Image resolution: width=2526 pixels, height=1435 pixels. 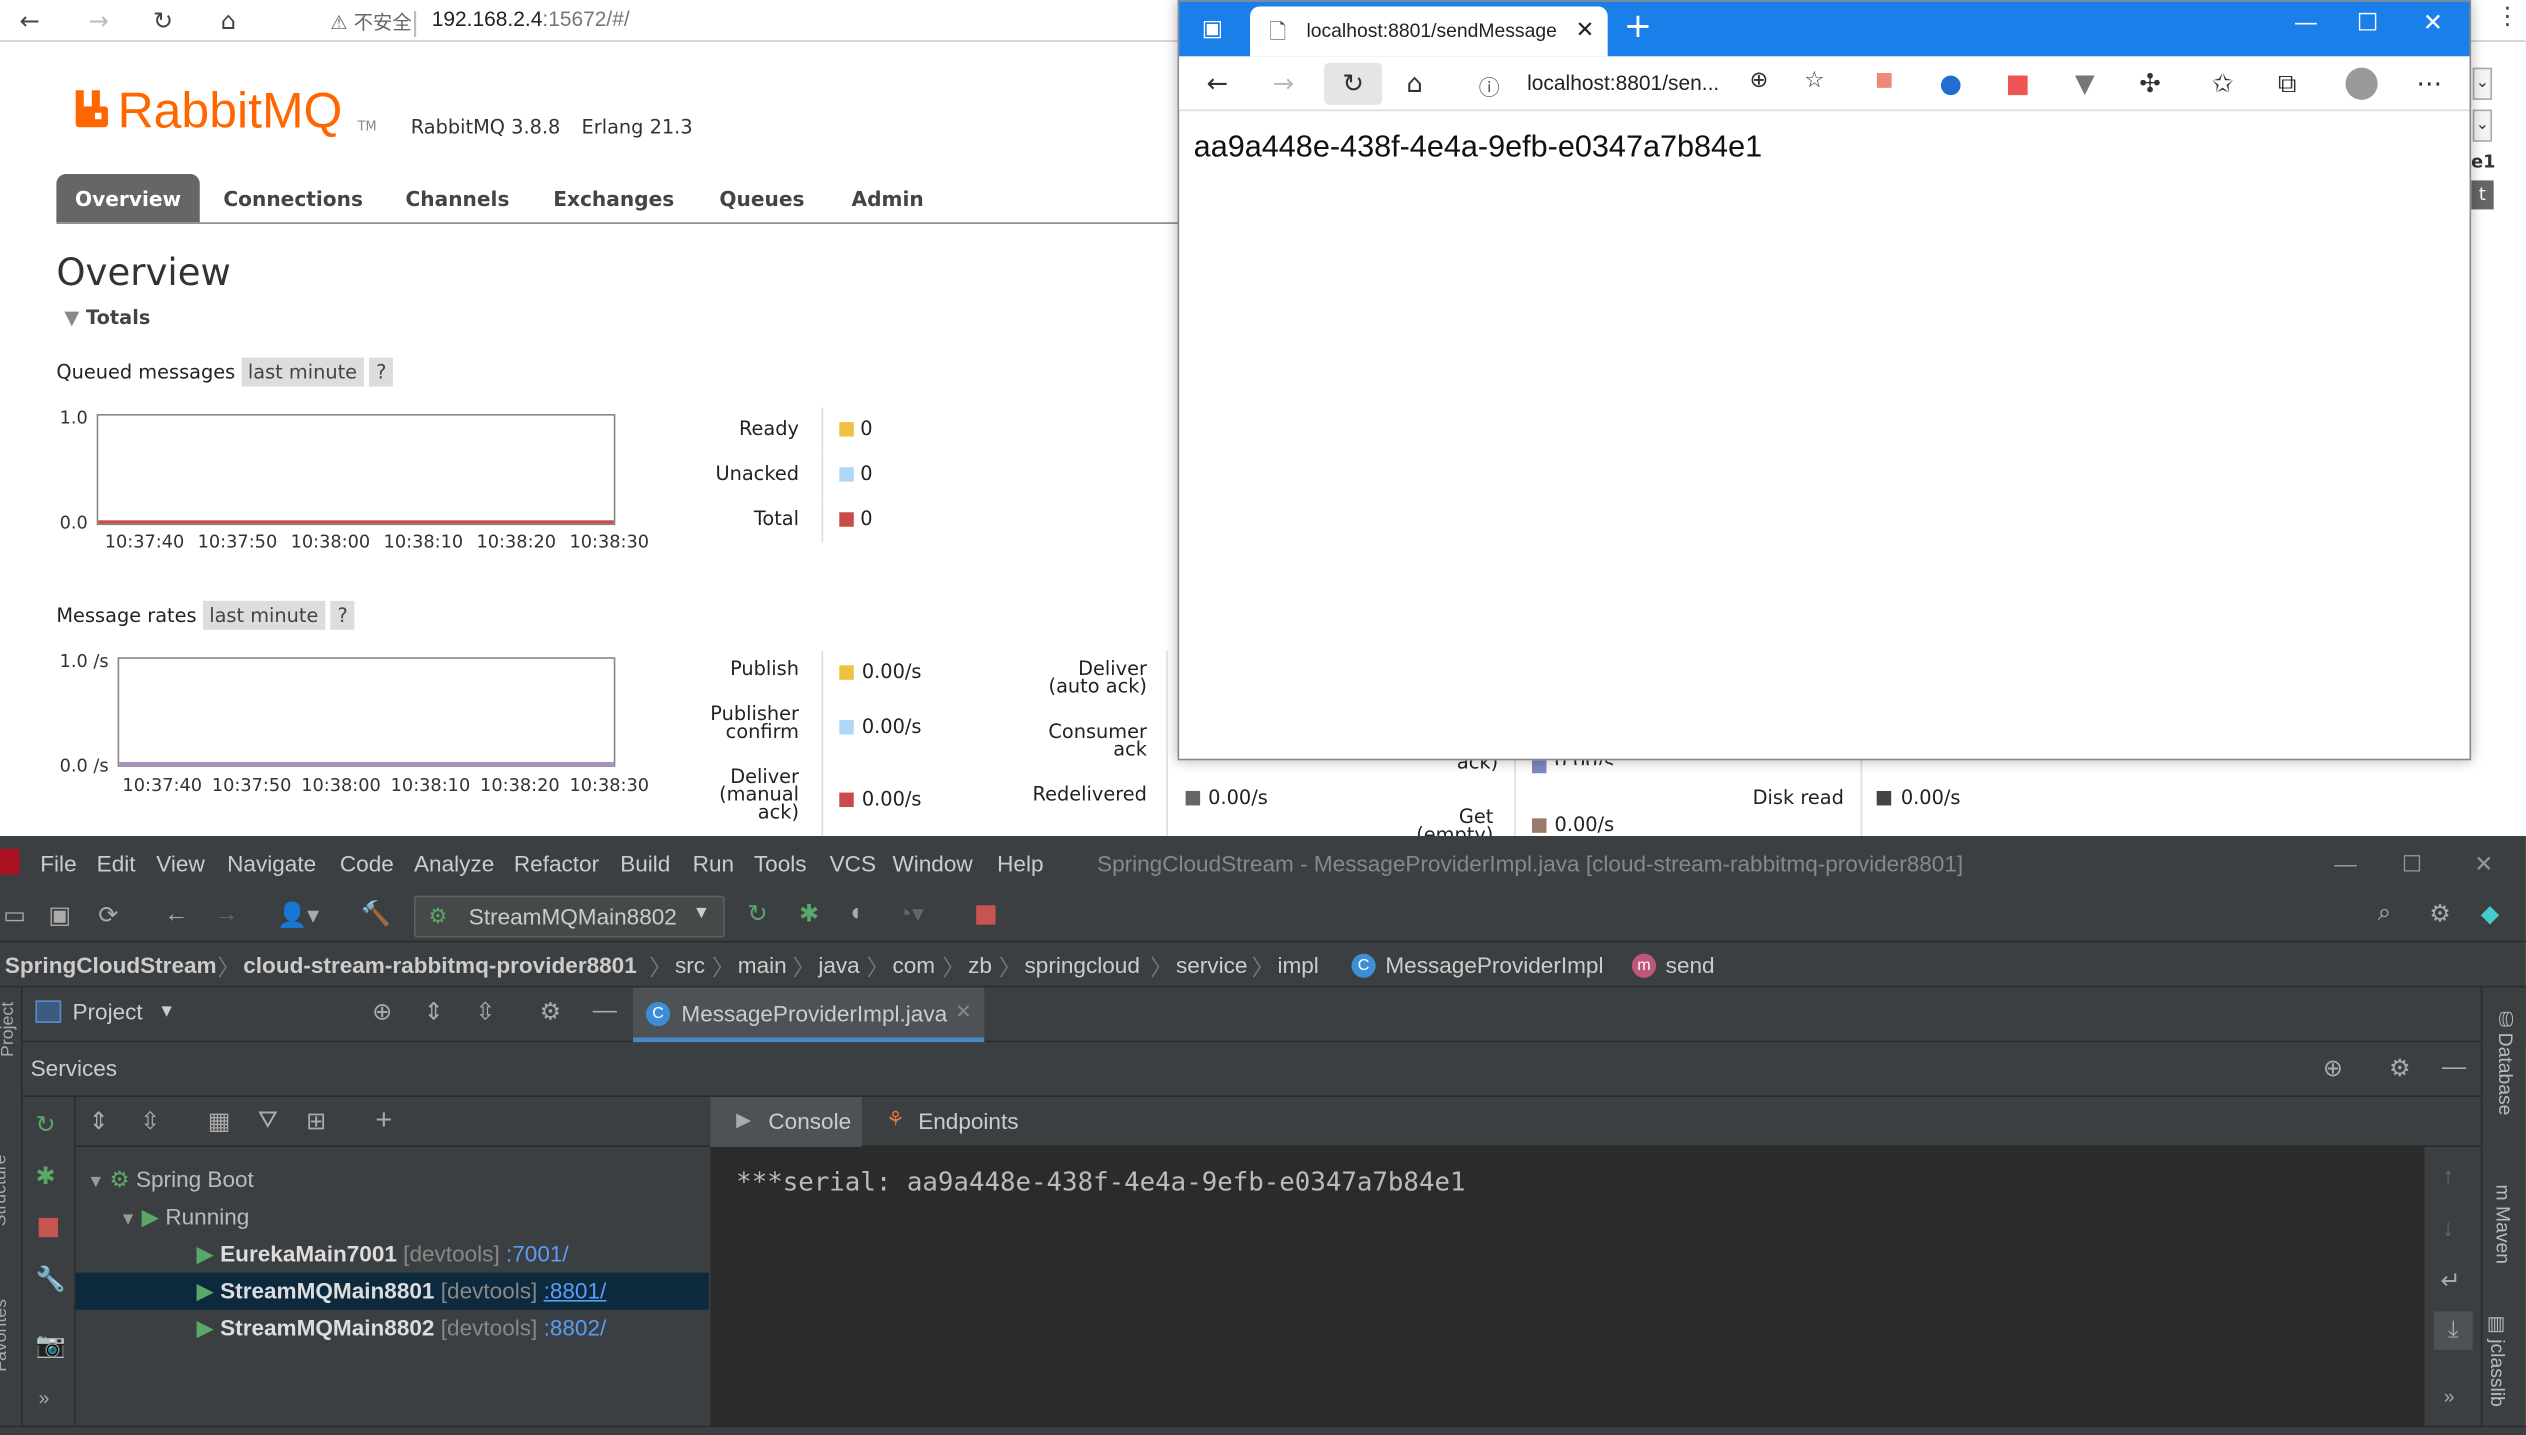 What do you see at coordinates (2385, 912) in the screenshot?
I see `search-icon: ⌕` at bounding box center [2385, 912].